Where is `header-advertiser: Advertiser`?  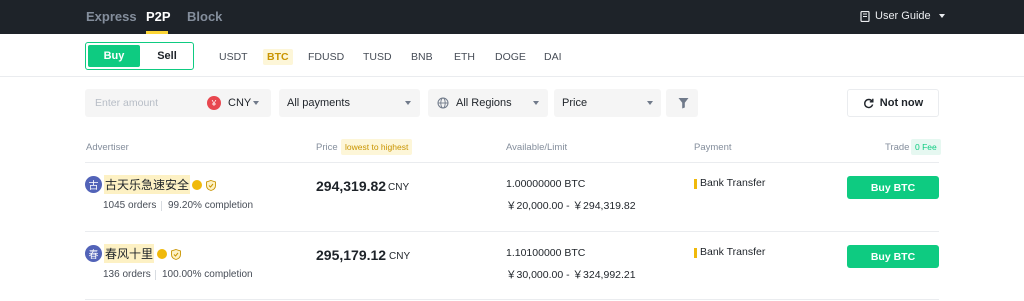 header-advertiser: Advertiser is located at coordinates (107, 147).